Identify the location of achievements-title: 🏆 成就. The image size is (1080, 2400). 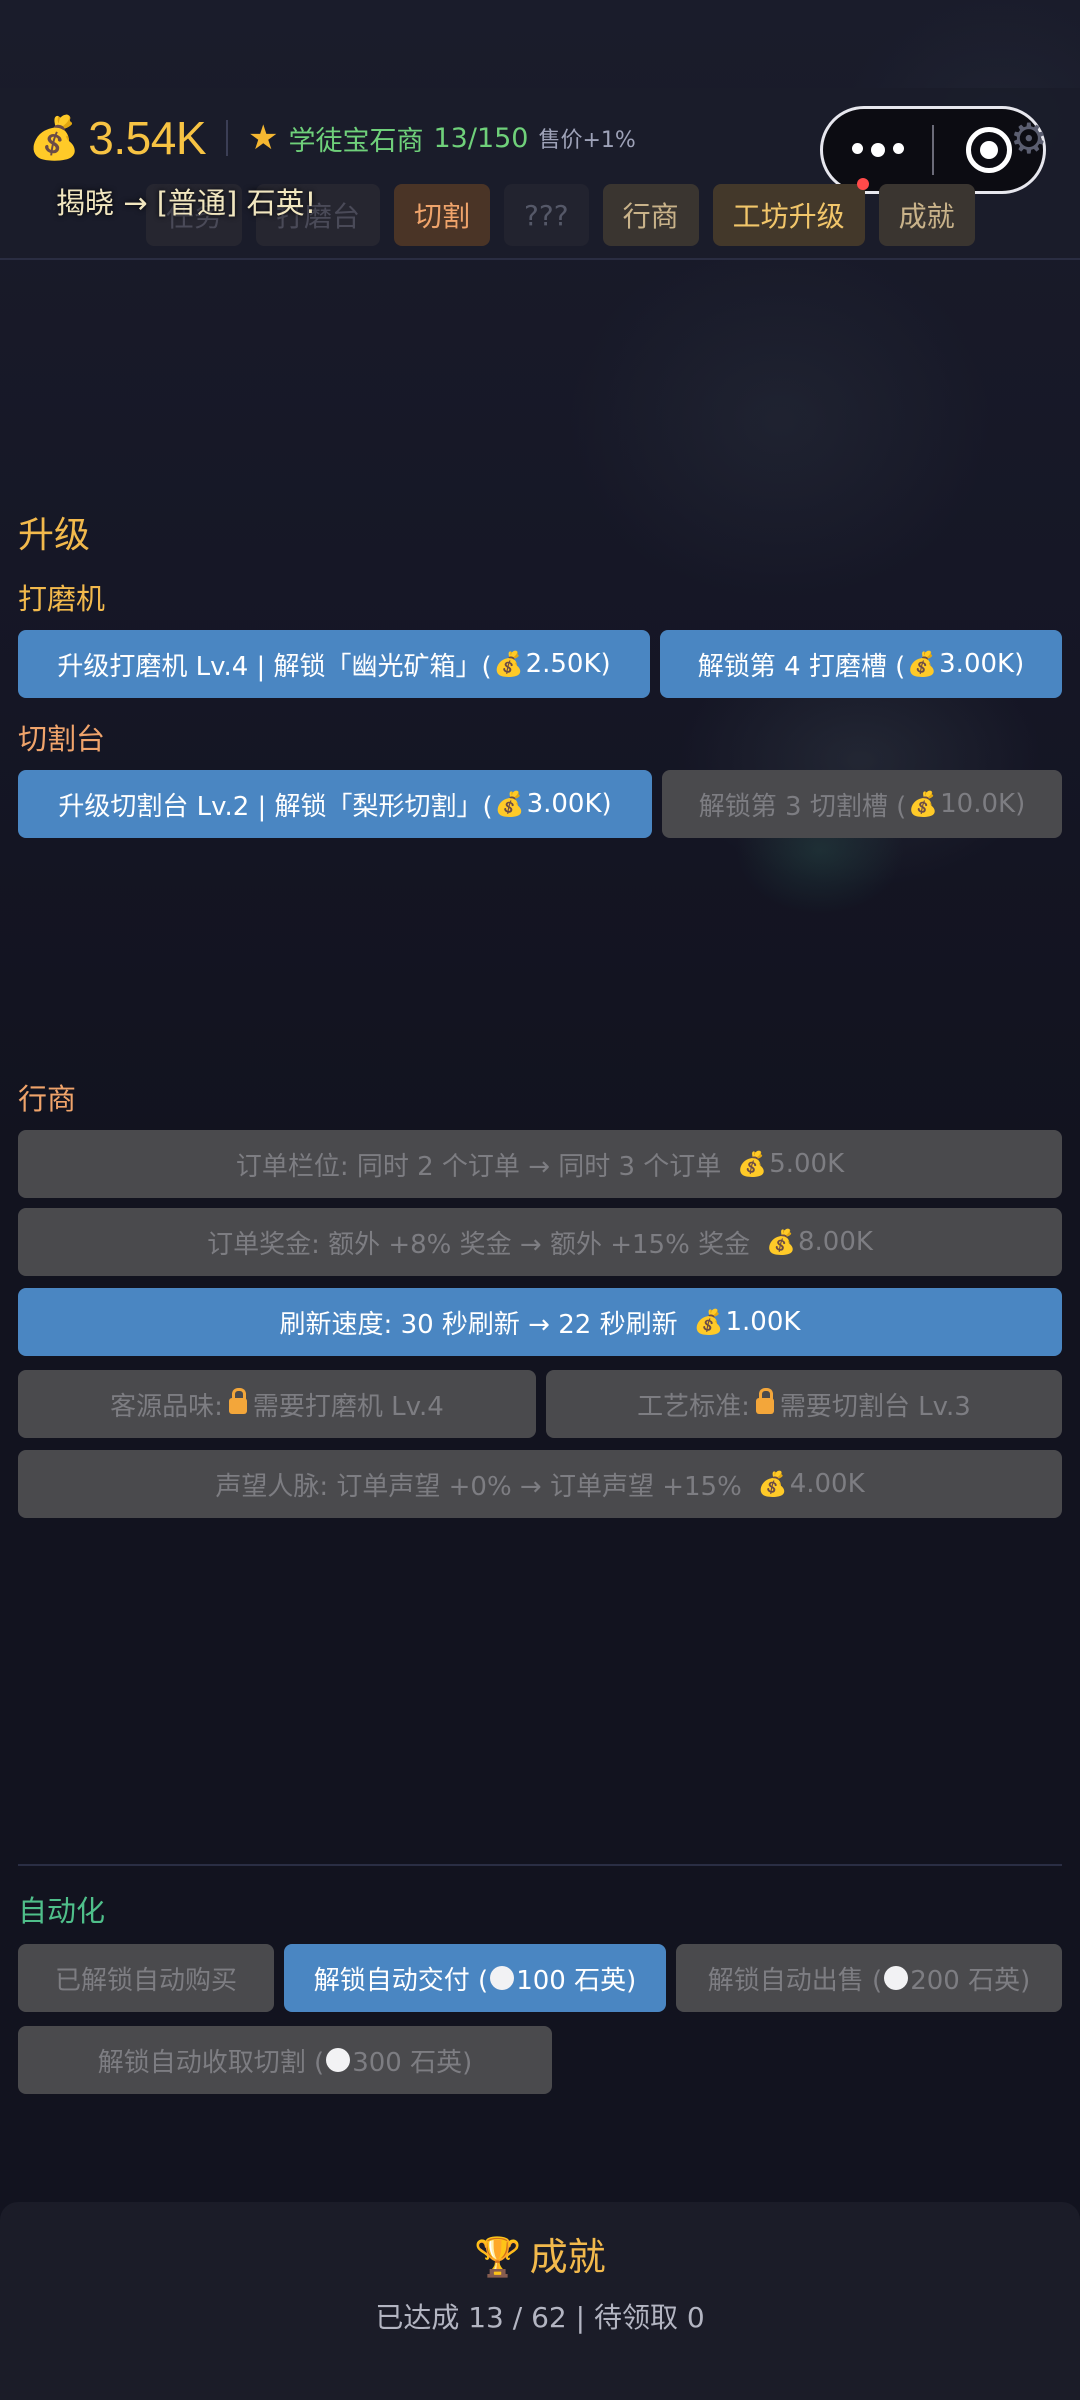
(540, 2253).